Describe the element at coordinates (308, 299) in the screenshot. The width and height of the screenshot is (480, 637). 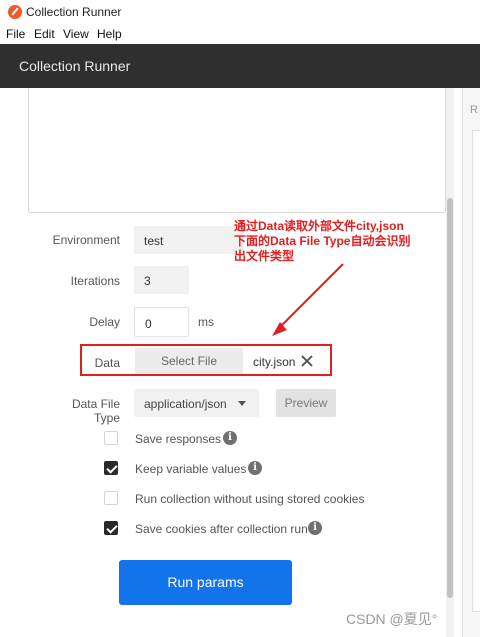
I see `annotation-arrow-icon` at that location.